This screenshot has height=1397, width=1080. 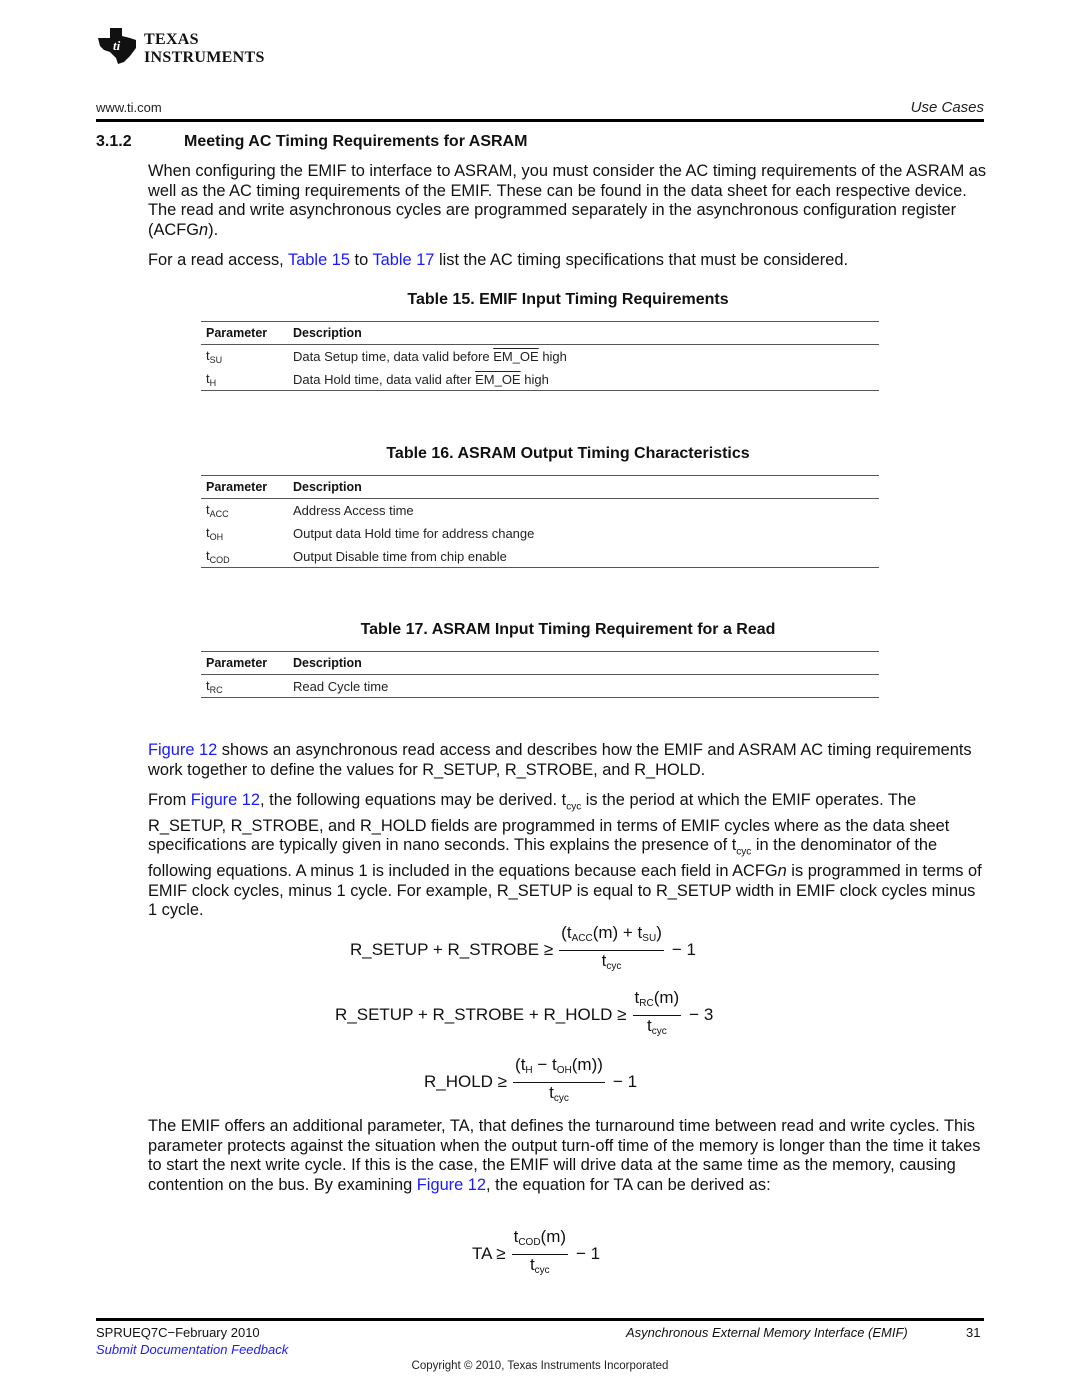 What do you see at coordinates (540, 510) in the screenshot?
I see `table-row: tACC Address Access time` at bounding box center [540, 510].